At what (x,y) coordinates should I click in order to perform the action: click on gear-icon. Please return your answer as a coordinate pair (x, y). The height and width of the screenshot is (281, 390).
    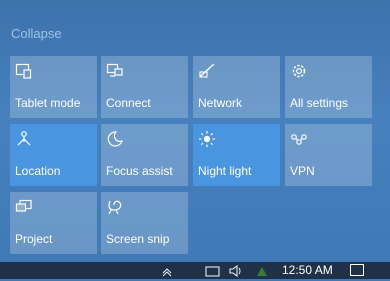
    Looking at the image, I should click on (299, 71).